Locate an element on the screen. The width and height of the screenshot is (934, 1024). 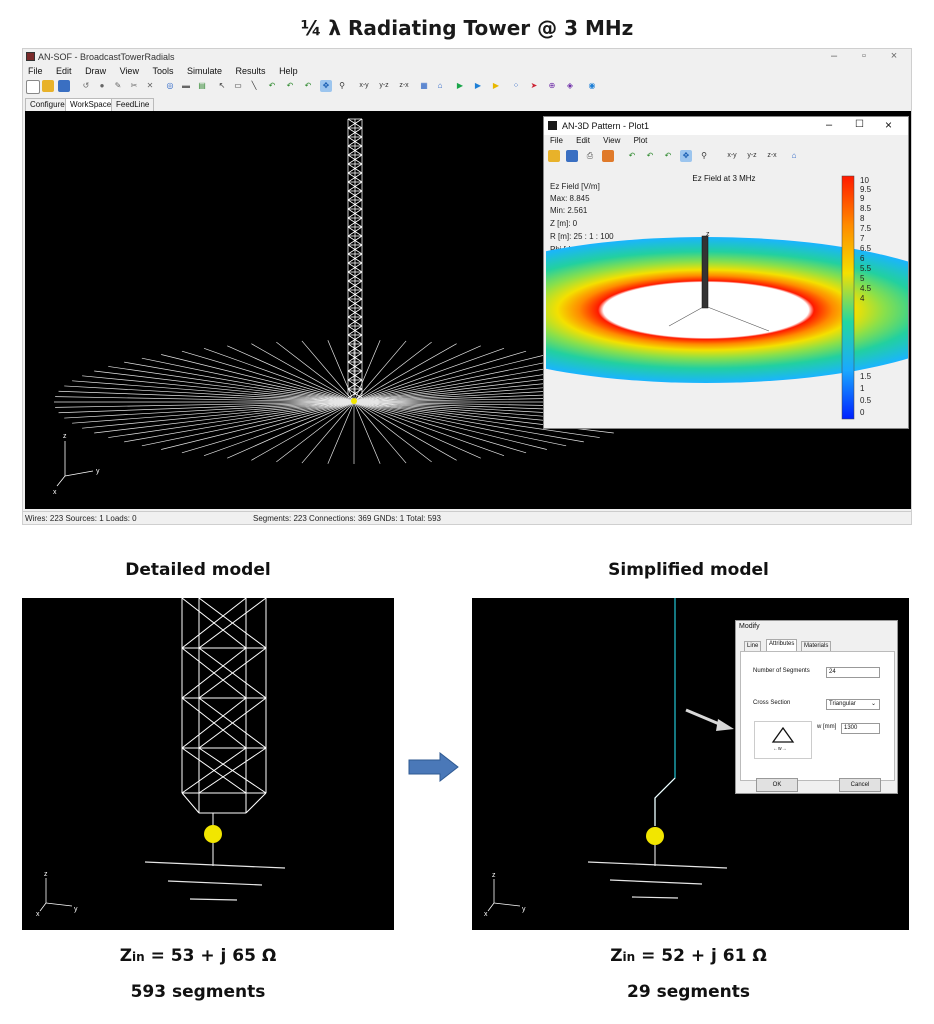
rotate-z-icon: ↶ is located at coordinates (308, 86).